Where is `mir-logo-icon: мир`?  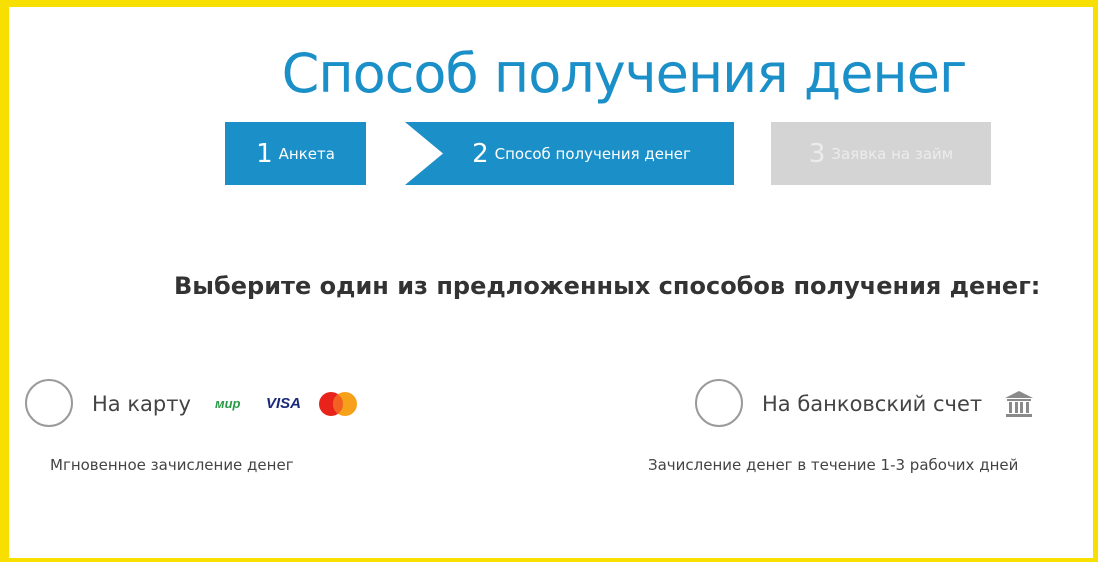
mir-logo-icon: мир is located at coordinates (228, 403).